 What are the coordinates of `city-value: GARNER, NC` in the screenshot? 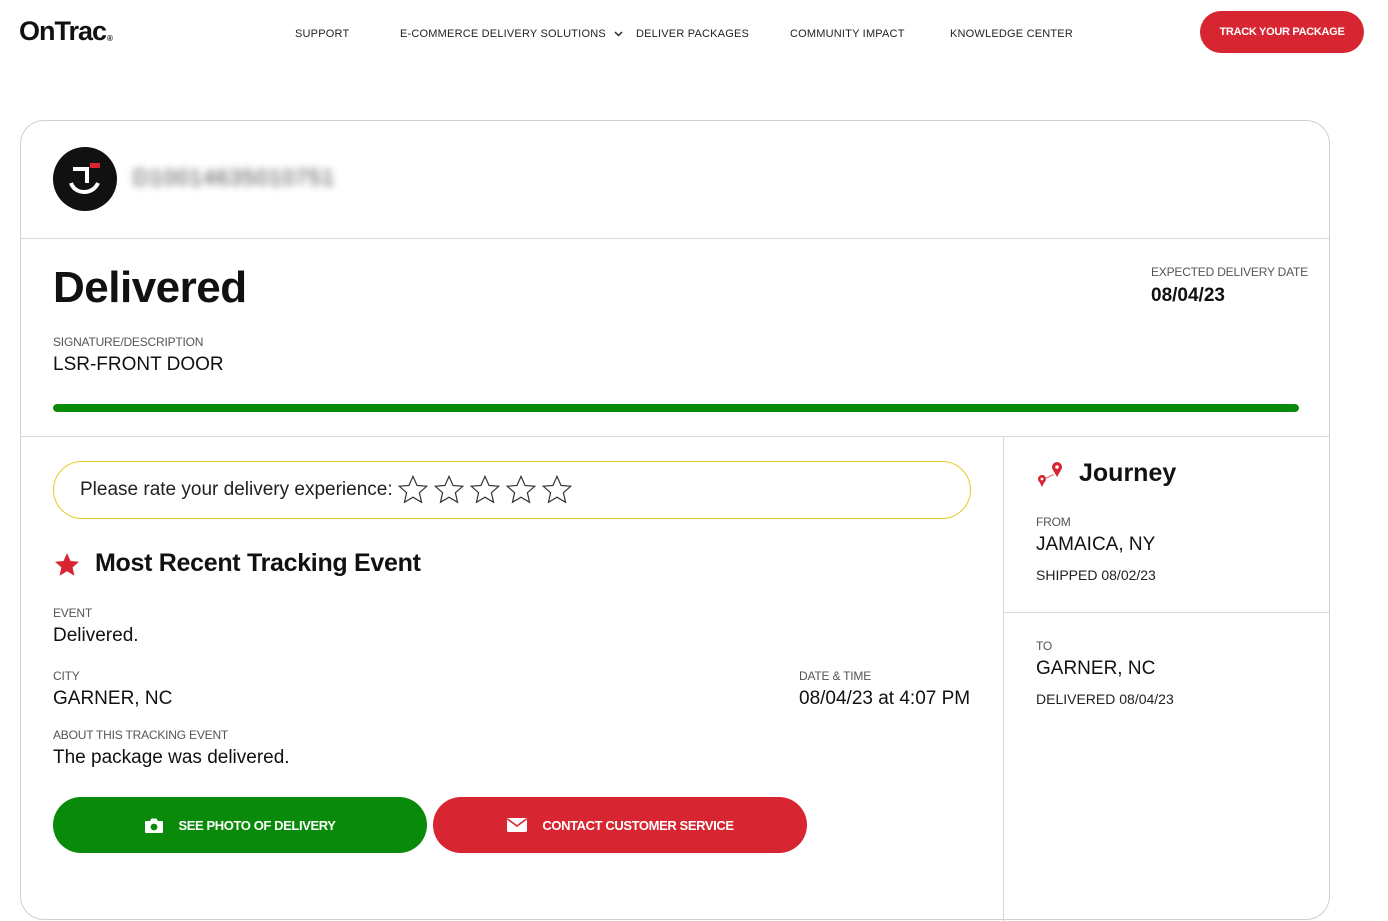 It's located at (113, 698).